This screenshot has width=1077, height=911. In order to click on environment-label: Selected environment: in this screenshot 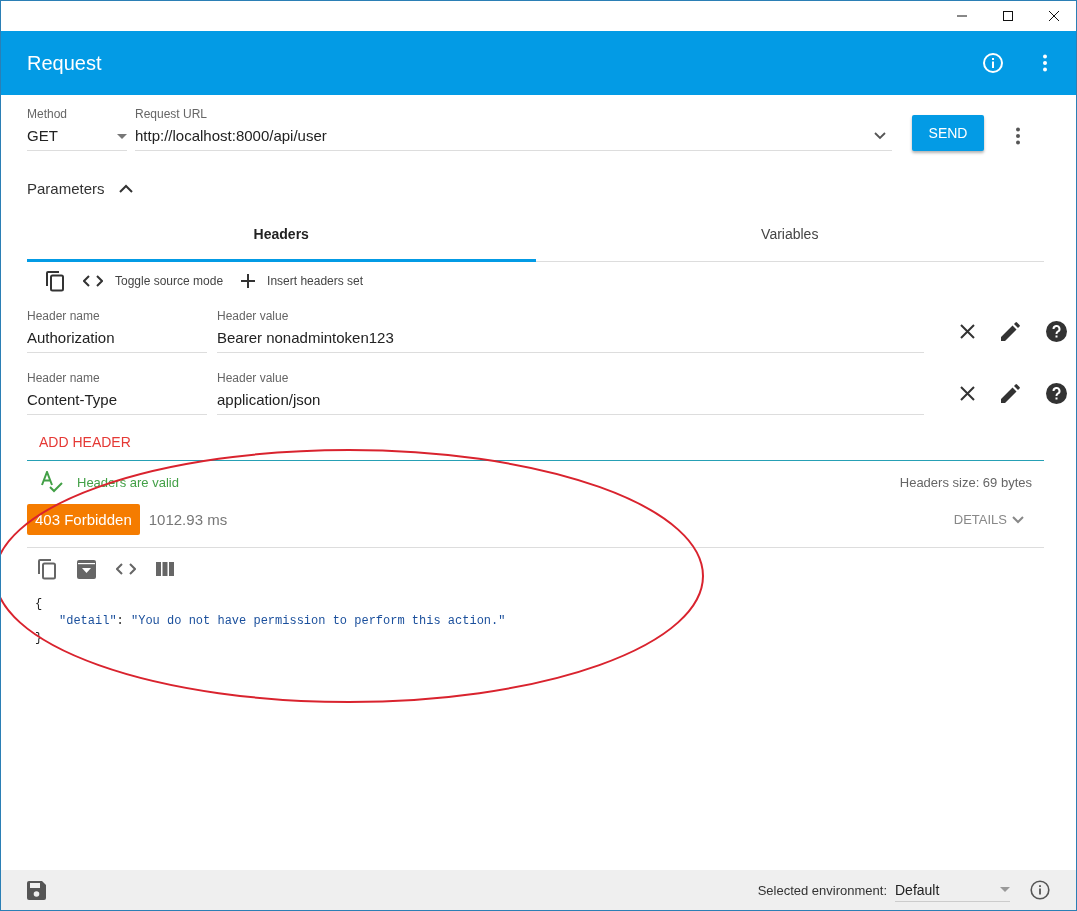, I will do `click(822, 890)`.